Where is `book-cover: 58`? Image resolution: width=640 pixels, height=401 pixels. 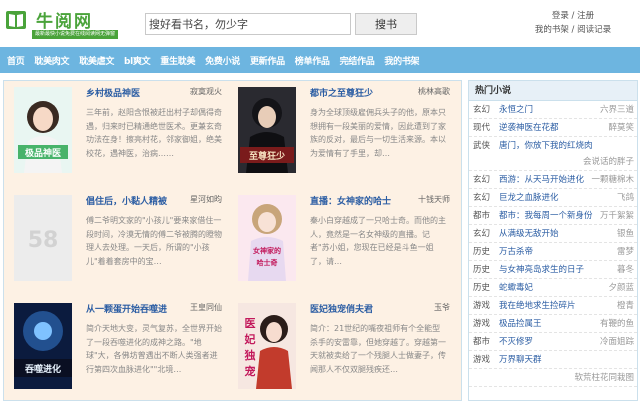 book-cover: 58 is located at coordinates (43, 238).